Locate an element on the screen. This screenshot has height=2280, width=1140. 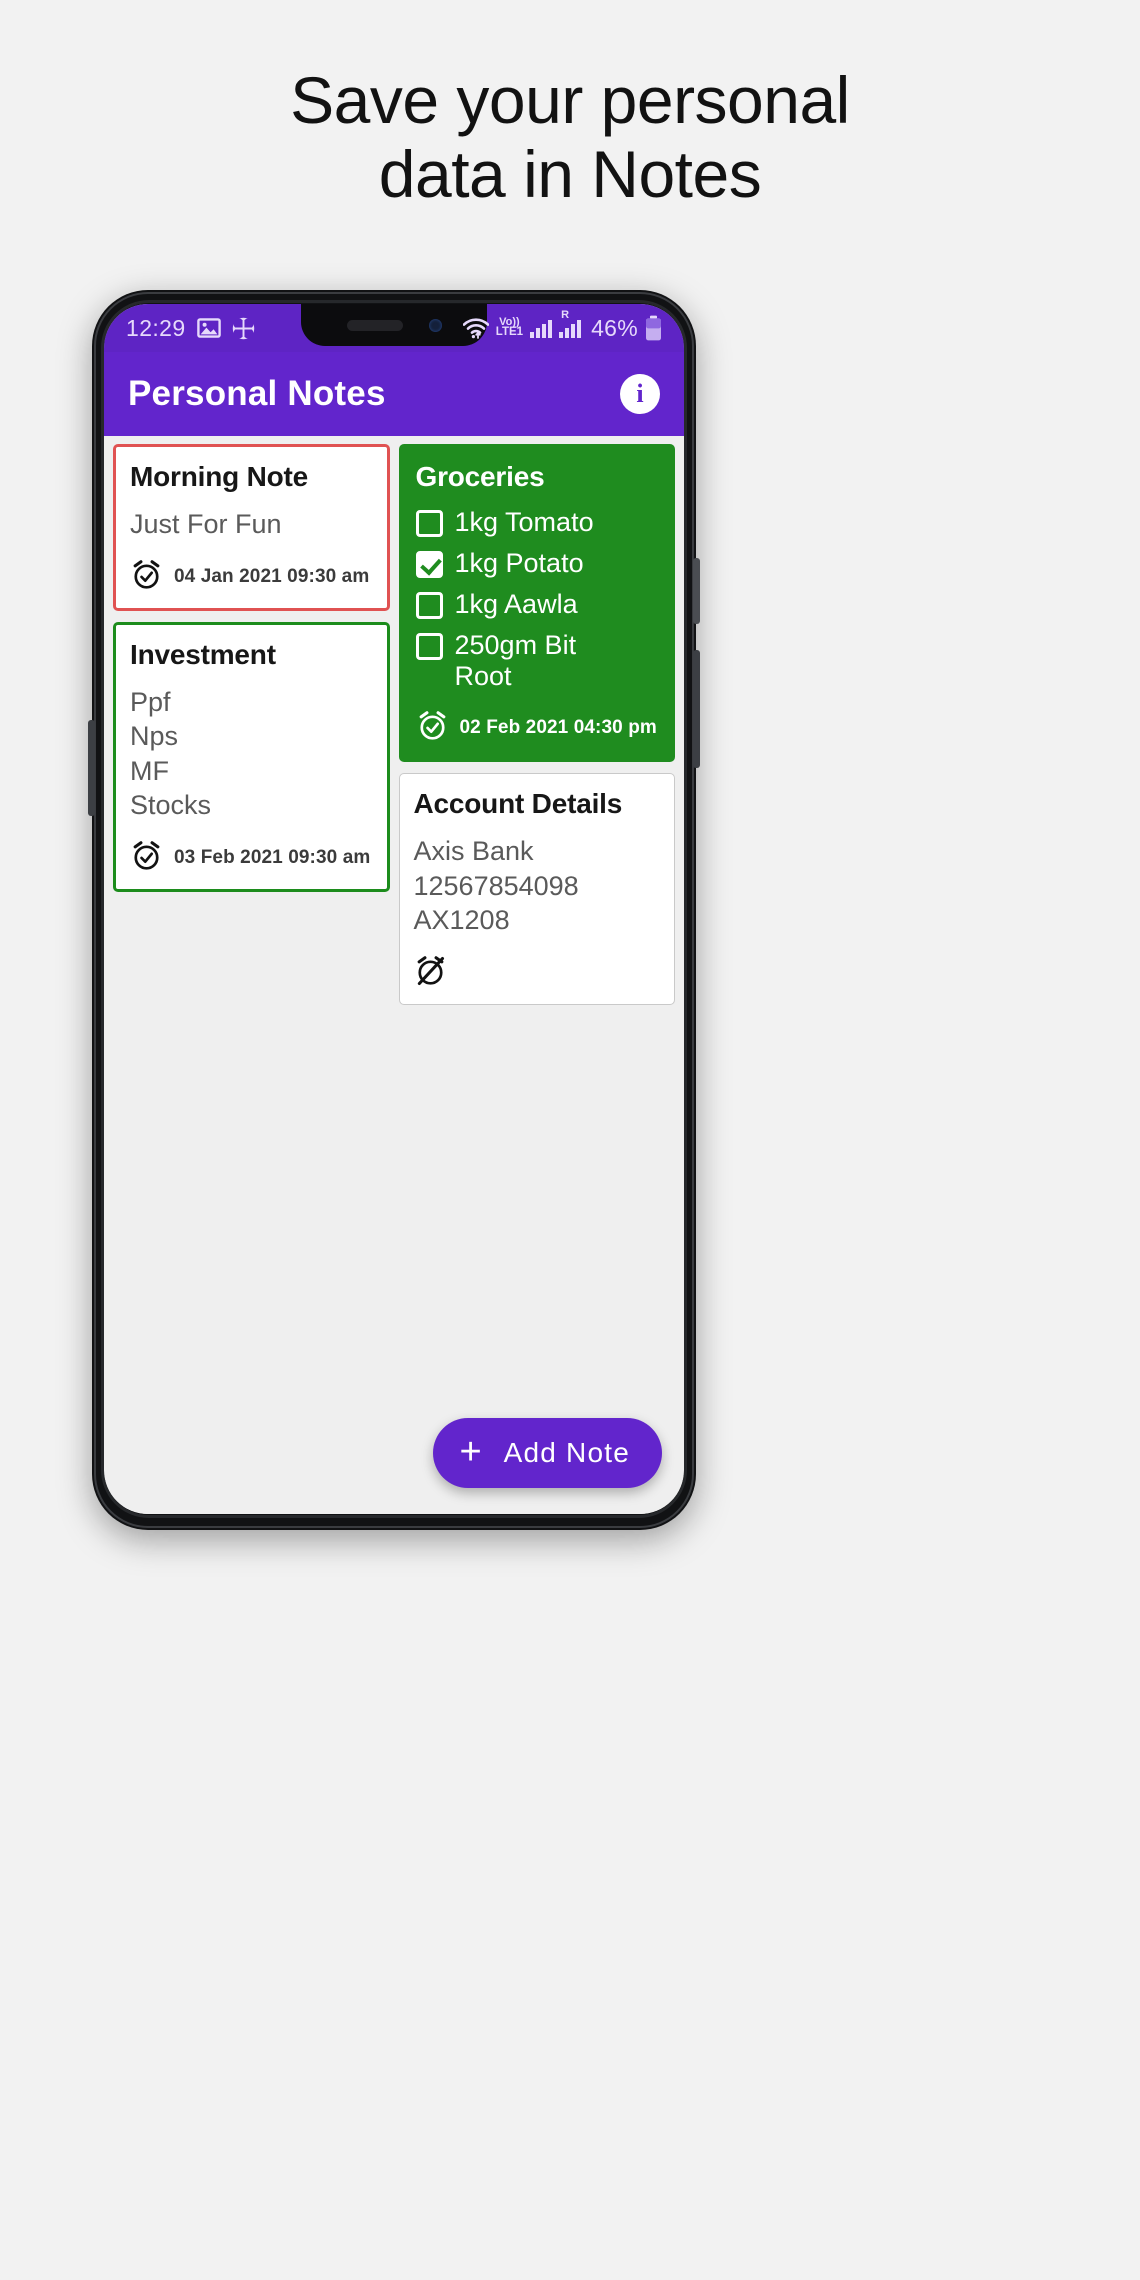
note-body: Ppf Nps MF Stocks is located at coordinates (251, 754).